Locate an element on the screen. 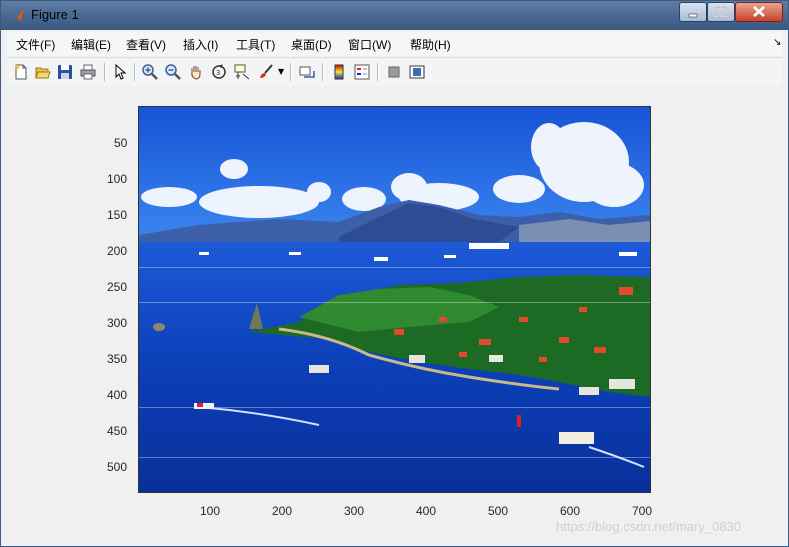 The image size is (789, 547). print-button is located at coordinates (88, 72).